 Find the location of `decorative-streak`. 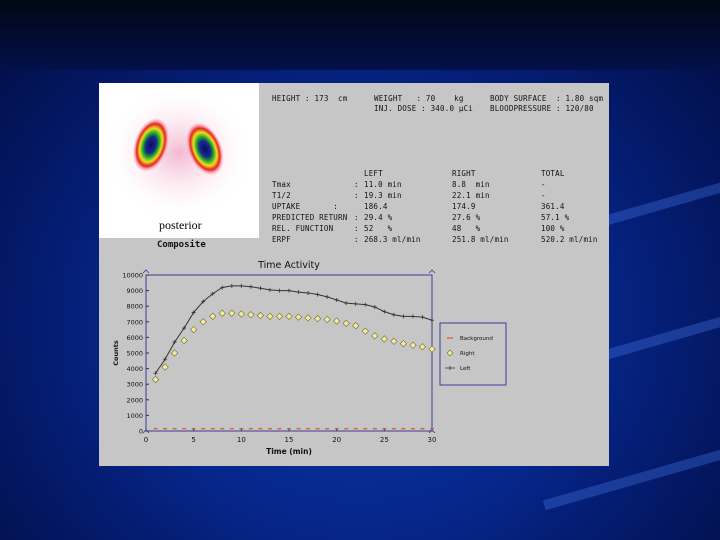

decorative-streak is located at coordinates (660, 335).